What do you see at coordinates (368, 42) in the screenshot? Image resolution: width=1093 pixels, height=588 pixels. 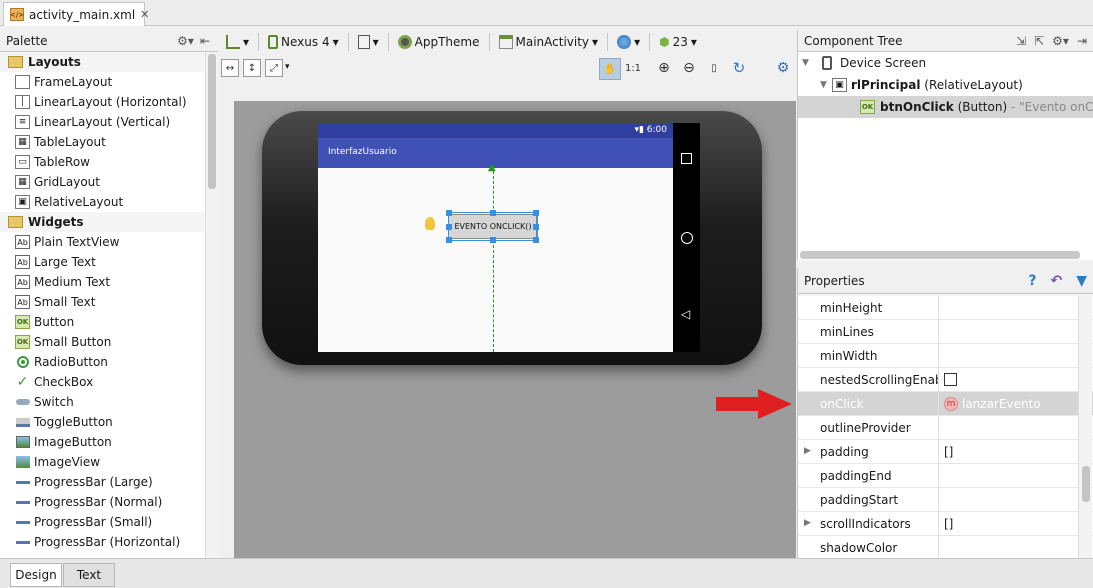 I see `orientation-dropdown: ▾` at bounding box center [368, 42].